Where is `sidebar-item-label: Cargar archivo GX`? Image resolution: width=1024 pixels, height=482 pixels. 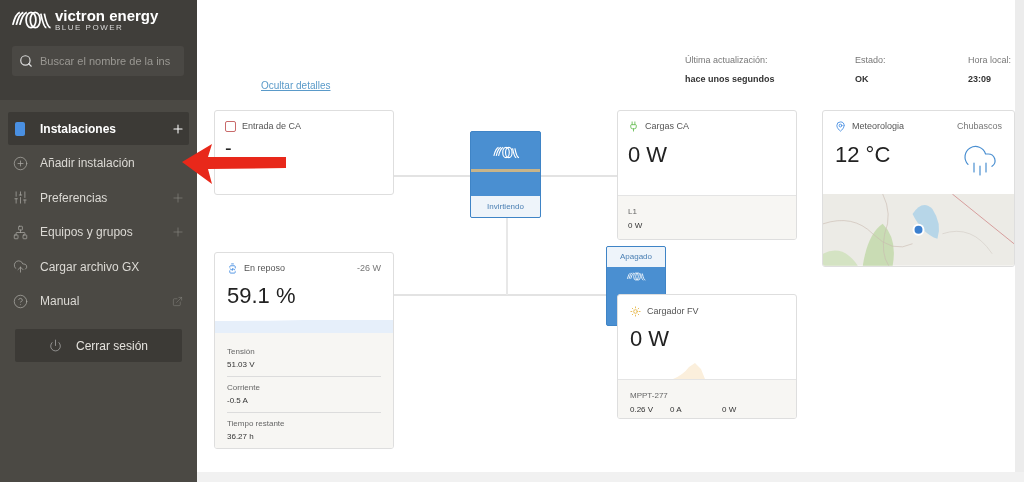 sidebar-item-label: Cargar archivo GX is located at coordinates (90, 267).